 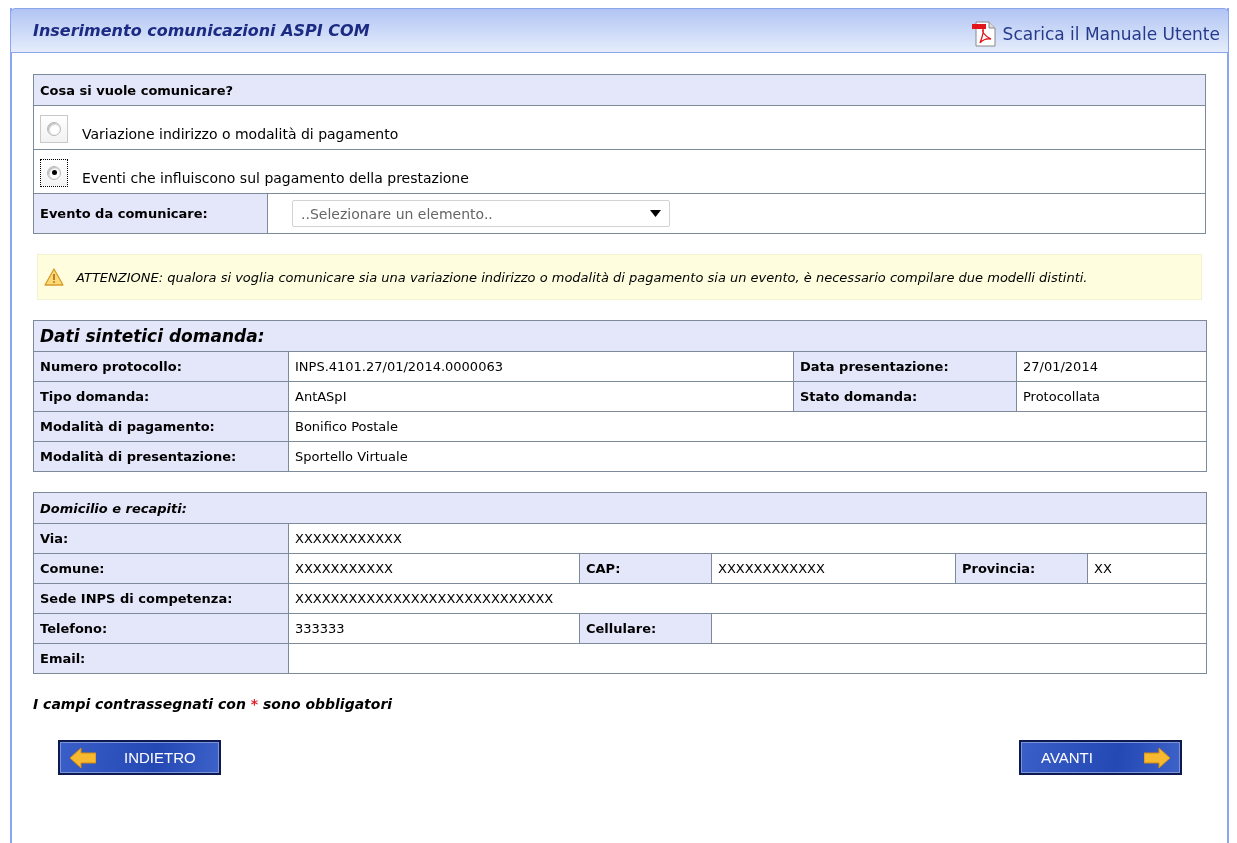 What do you see at coordinates (1095, 30) in the screenshot?
I see `manual-link: Scarica il Manuale Utente` at bounding box center [1095, 30].